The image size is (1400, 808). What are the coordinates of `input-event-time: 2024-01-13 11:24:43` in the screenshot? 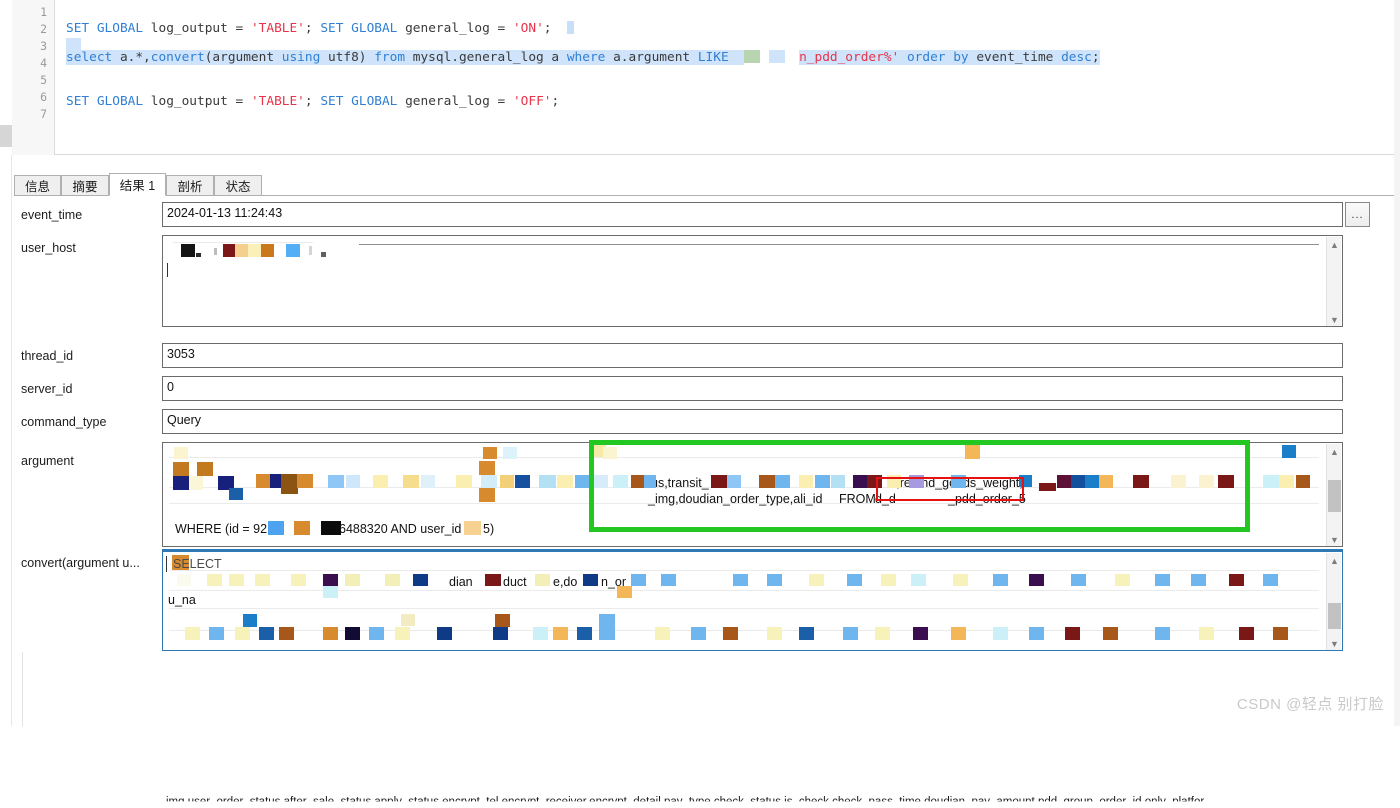 It's located at (752, 214).